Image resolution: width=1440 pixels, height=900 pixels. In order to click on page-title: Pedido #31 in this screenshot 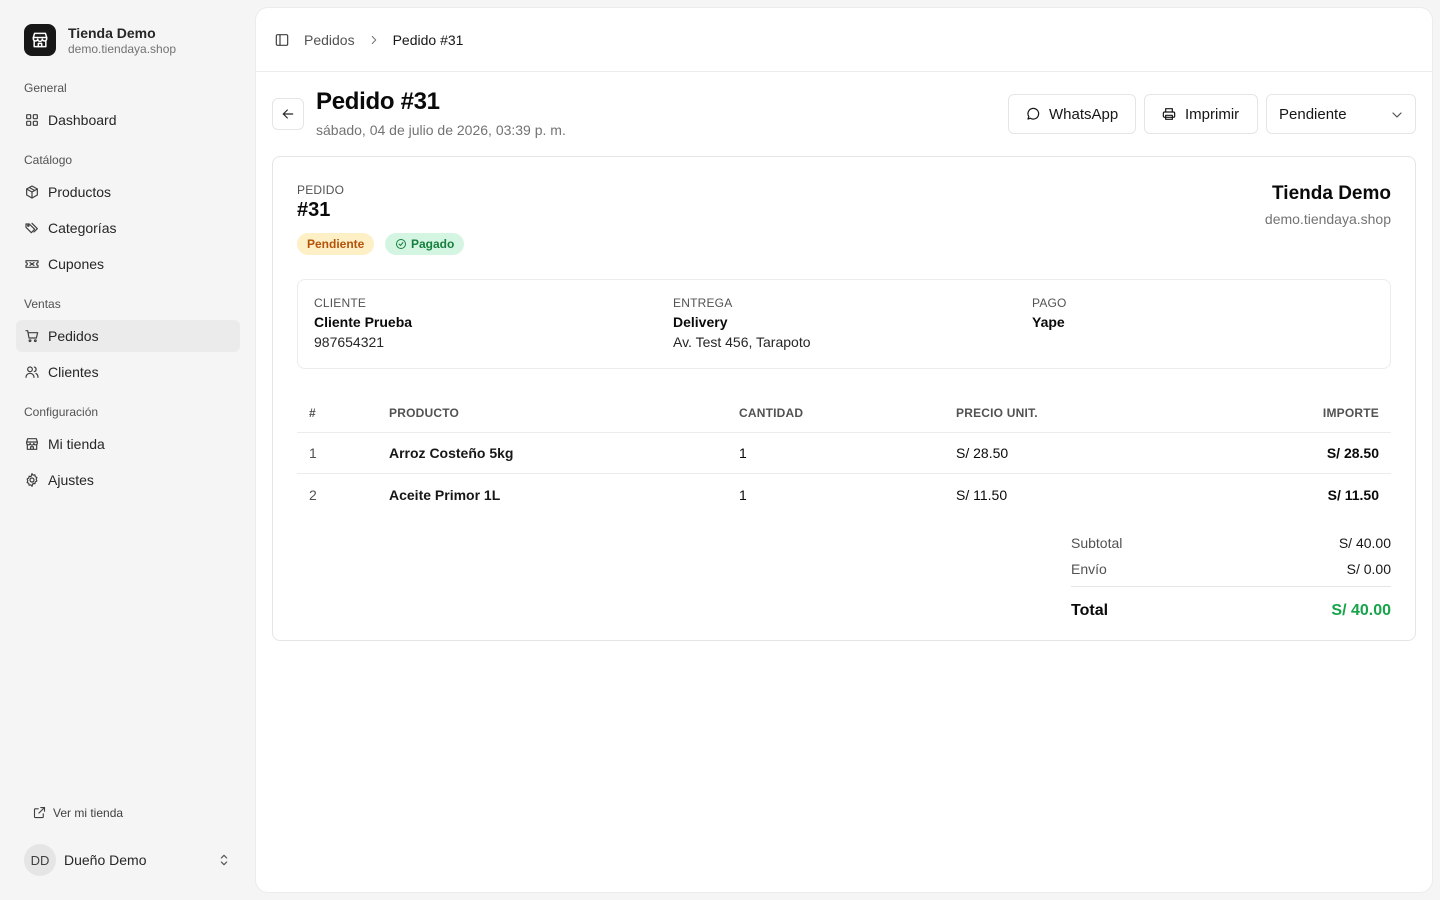, I will do `click(378, 101)`.